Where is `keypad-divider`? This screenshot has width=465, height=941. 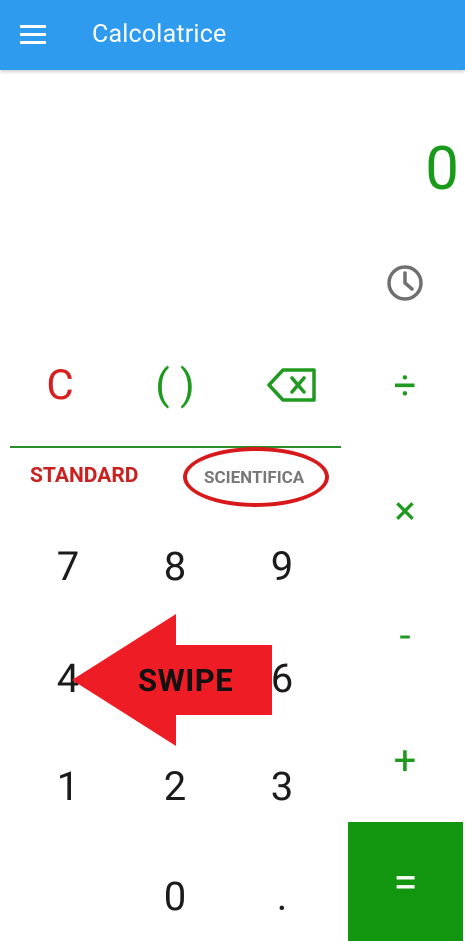 keypad-divider is located at coordinates (175, 447).